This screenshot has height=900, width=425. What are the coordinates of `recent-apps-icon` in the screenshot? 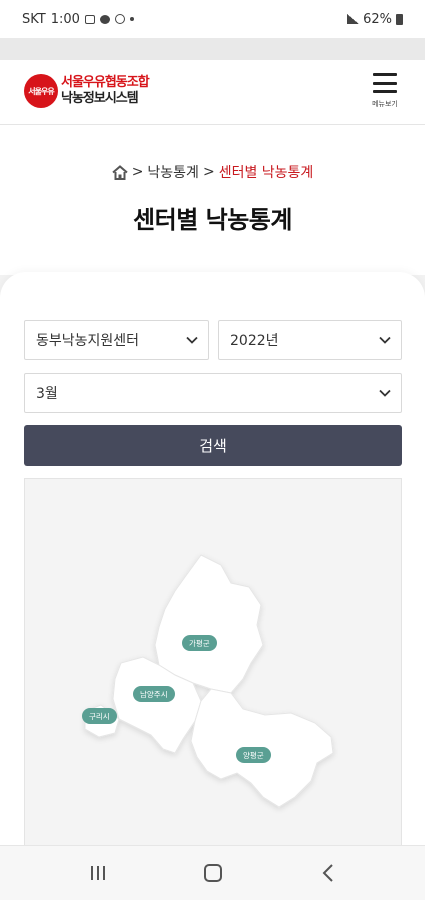 It's located at (97, 873).